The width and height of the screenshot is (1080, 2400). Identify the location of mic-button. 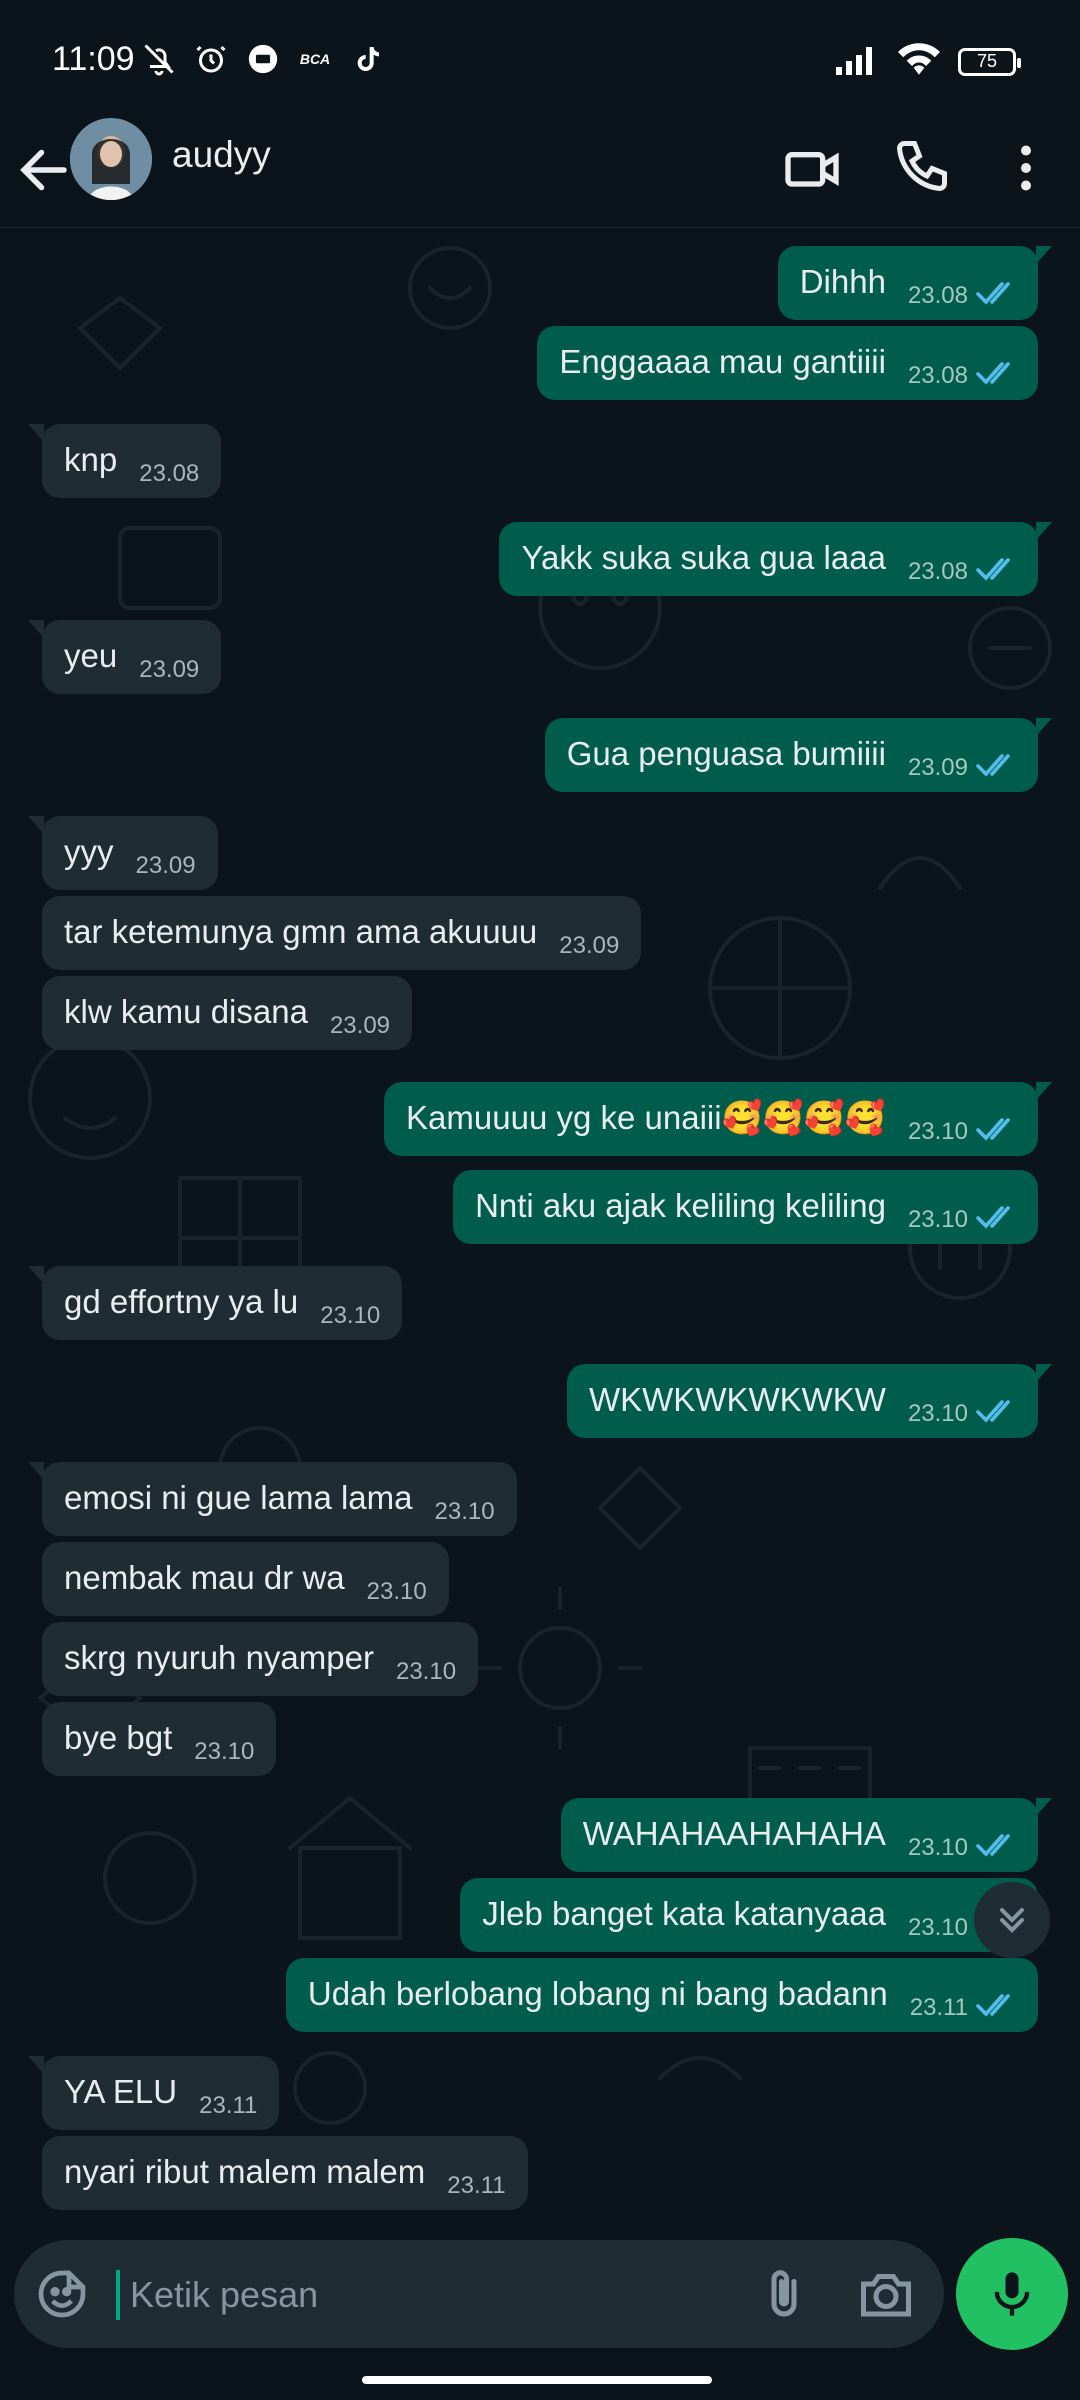
(1012, 2294).